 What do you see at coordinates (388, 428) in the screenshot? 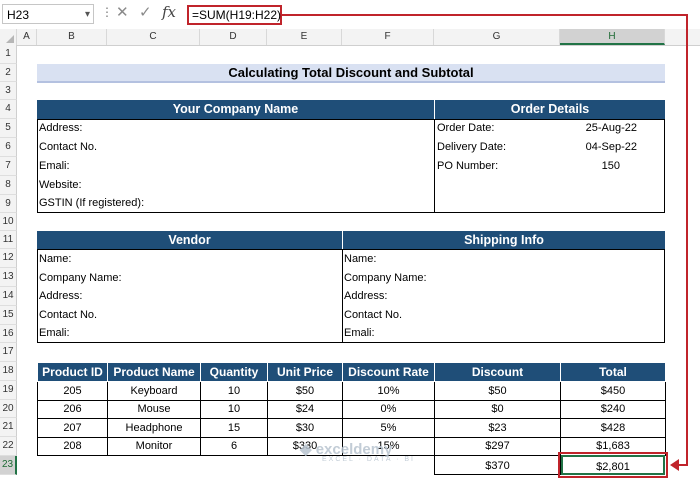
I see `cell: 5%` at bounding box center [388, 428].